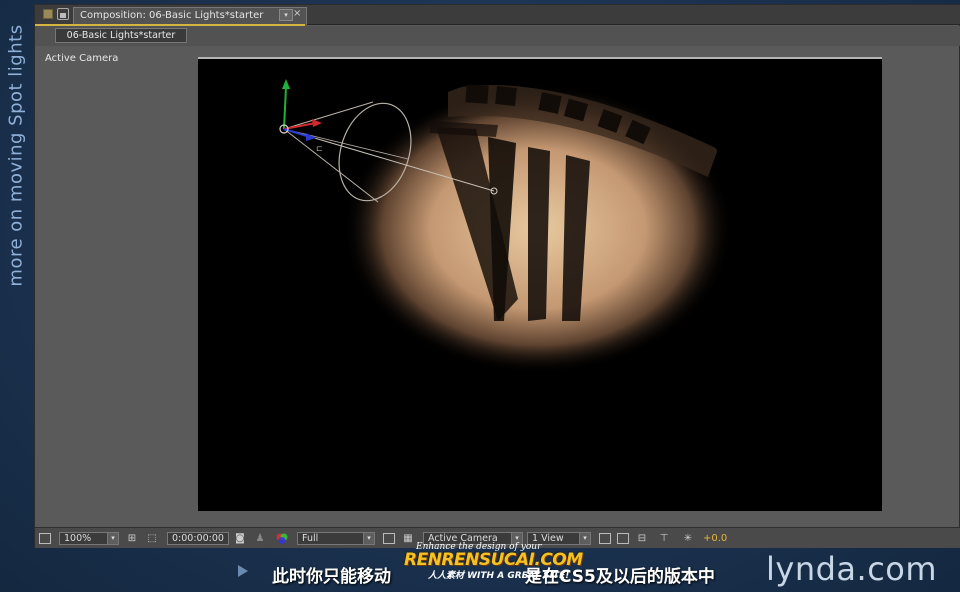  I want to click on exposure-value: +0.0, so click(715, 538).